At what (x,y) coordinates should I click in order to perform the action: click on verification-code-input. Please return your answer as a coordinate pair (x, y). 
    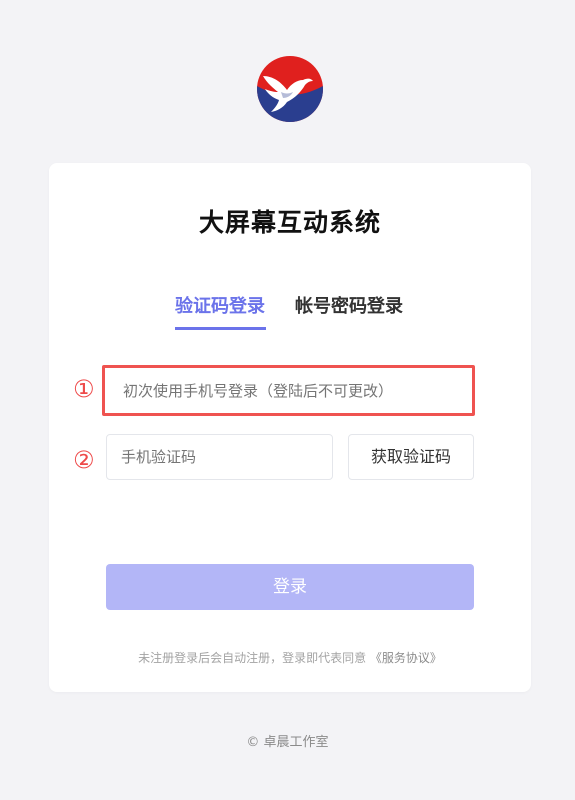
    Looking at the image, I should click on (219, 457).